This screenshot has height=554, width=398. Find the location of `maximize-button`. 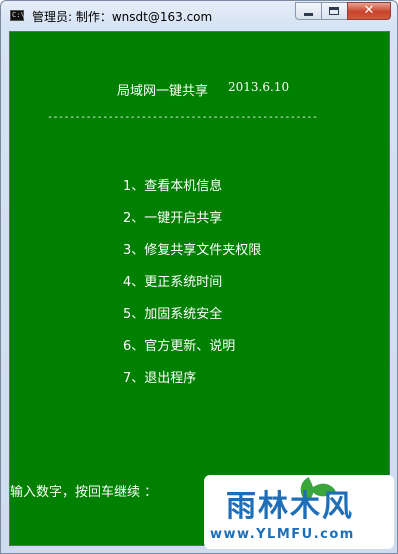

maximize-button is located at coordinates (334, 11).